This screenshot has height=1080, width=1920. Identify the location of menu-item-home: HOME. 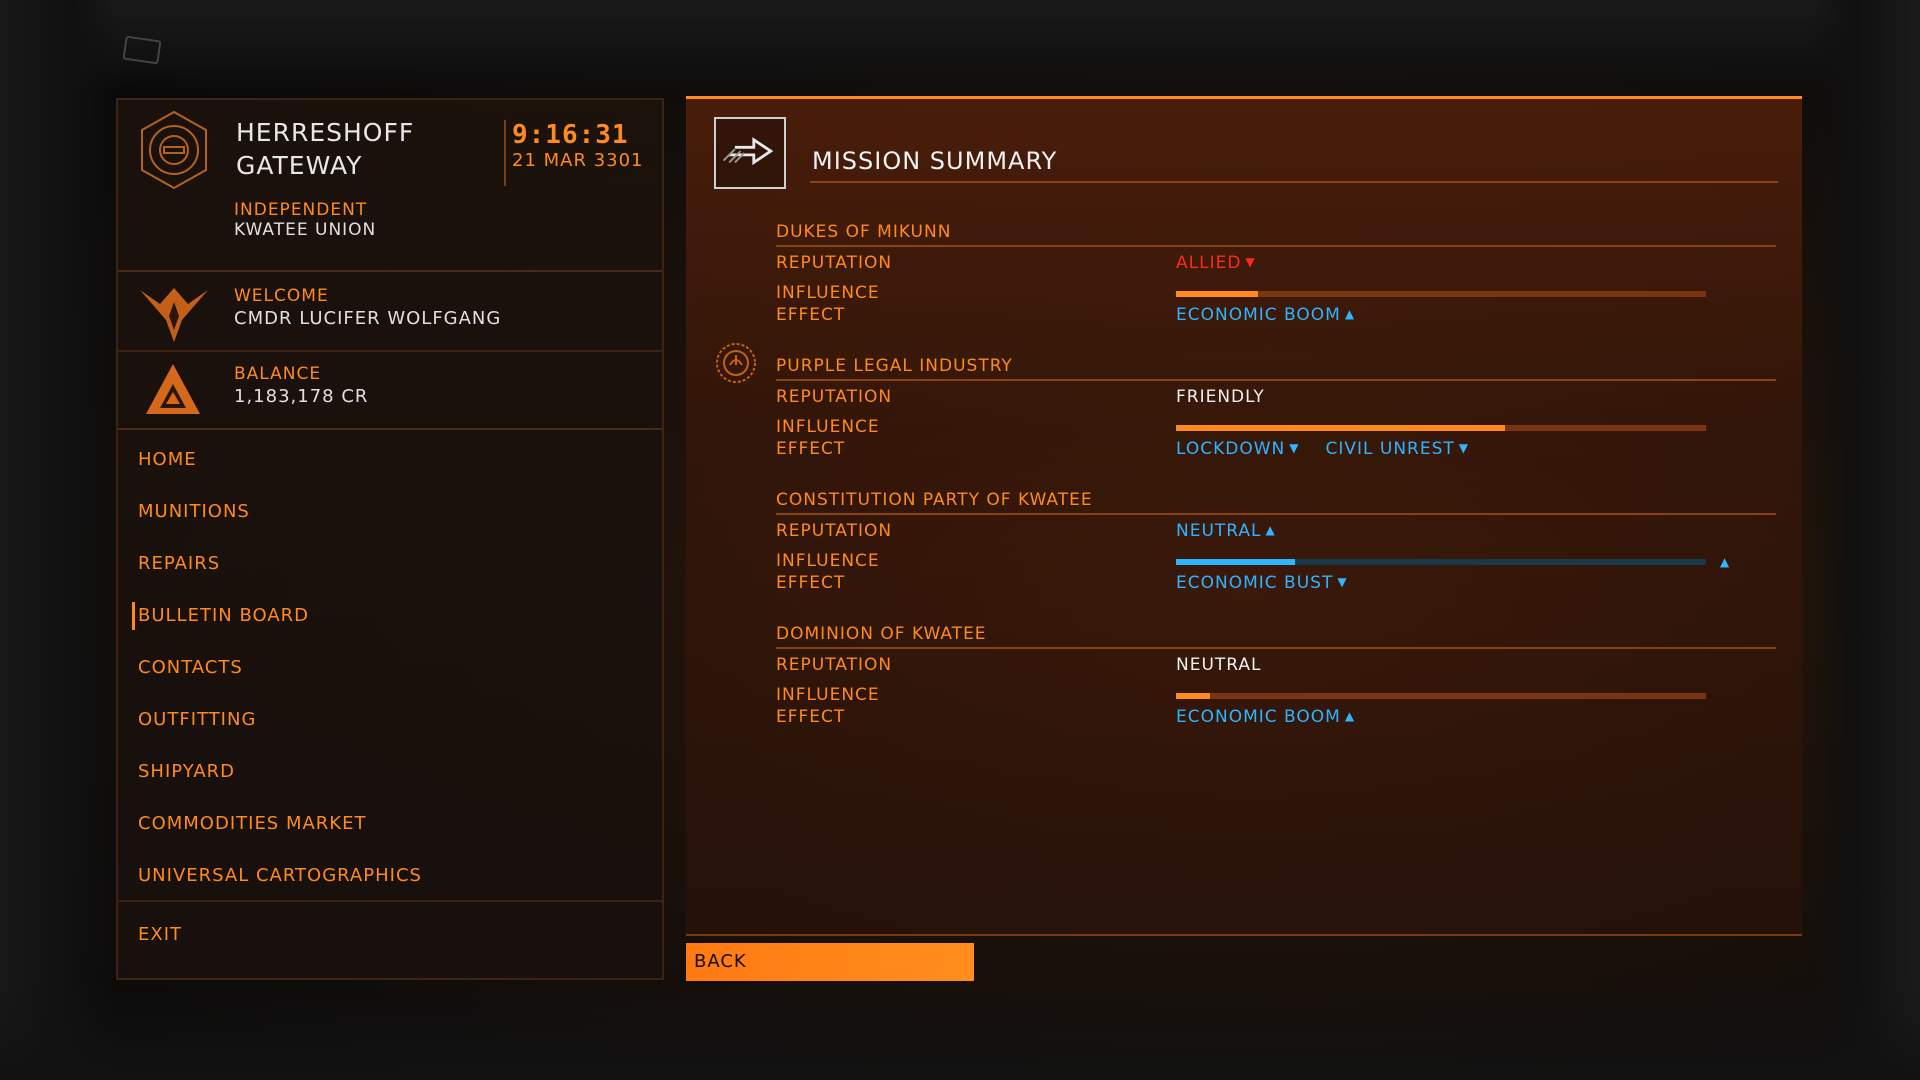
(390, 460).